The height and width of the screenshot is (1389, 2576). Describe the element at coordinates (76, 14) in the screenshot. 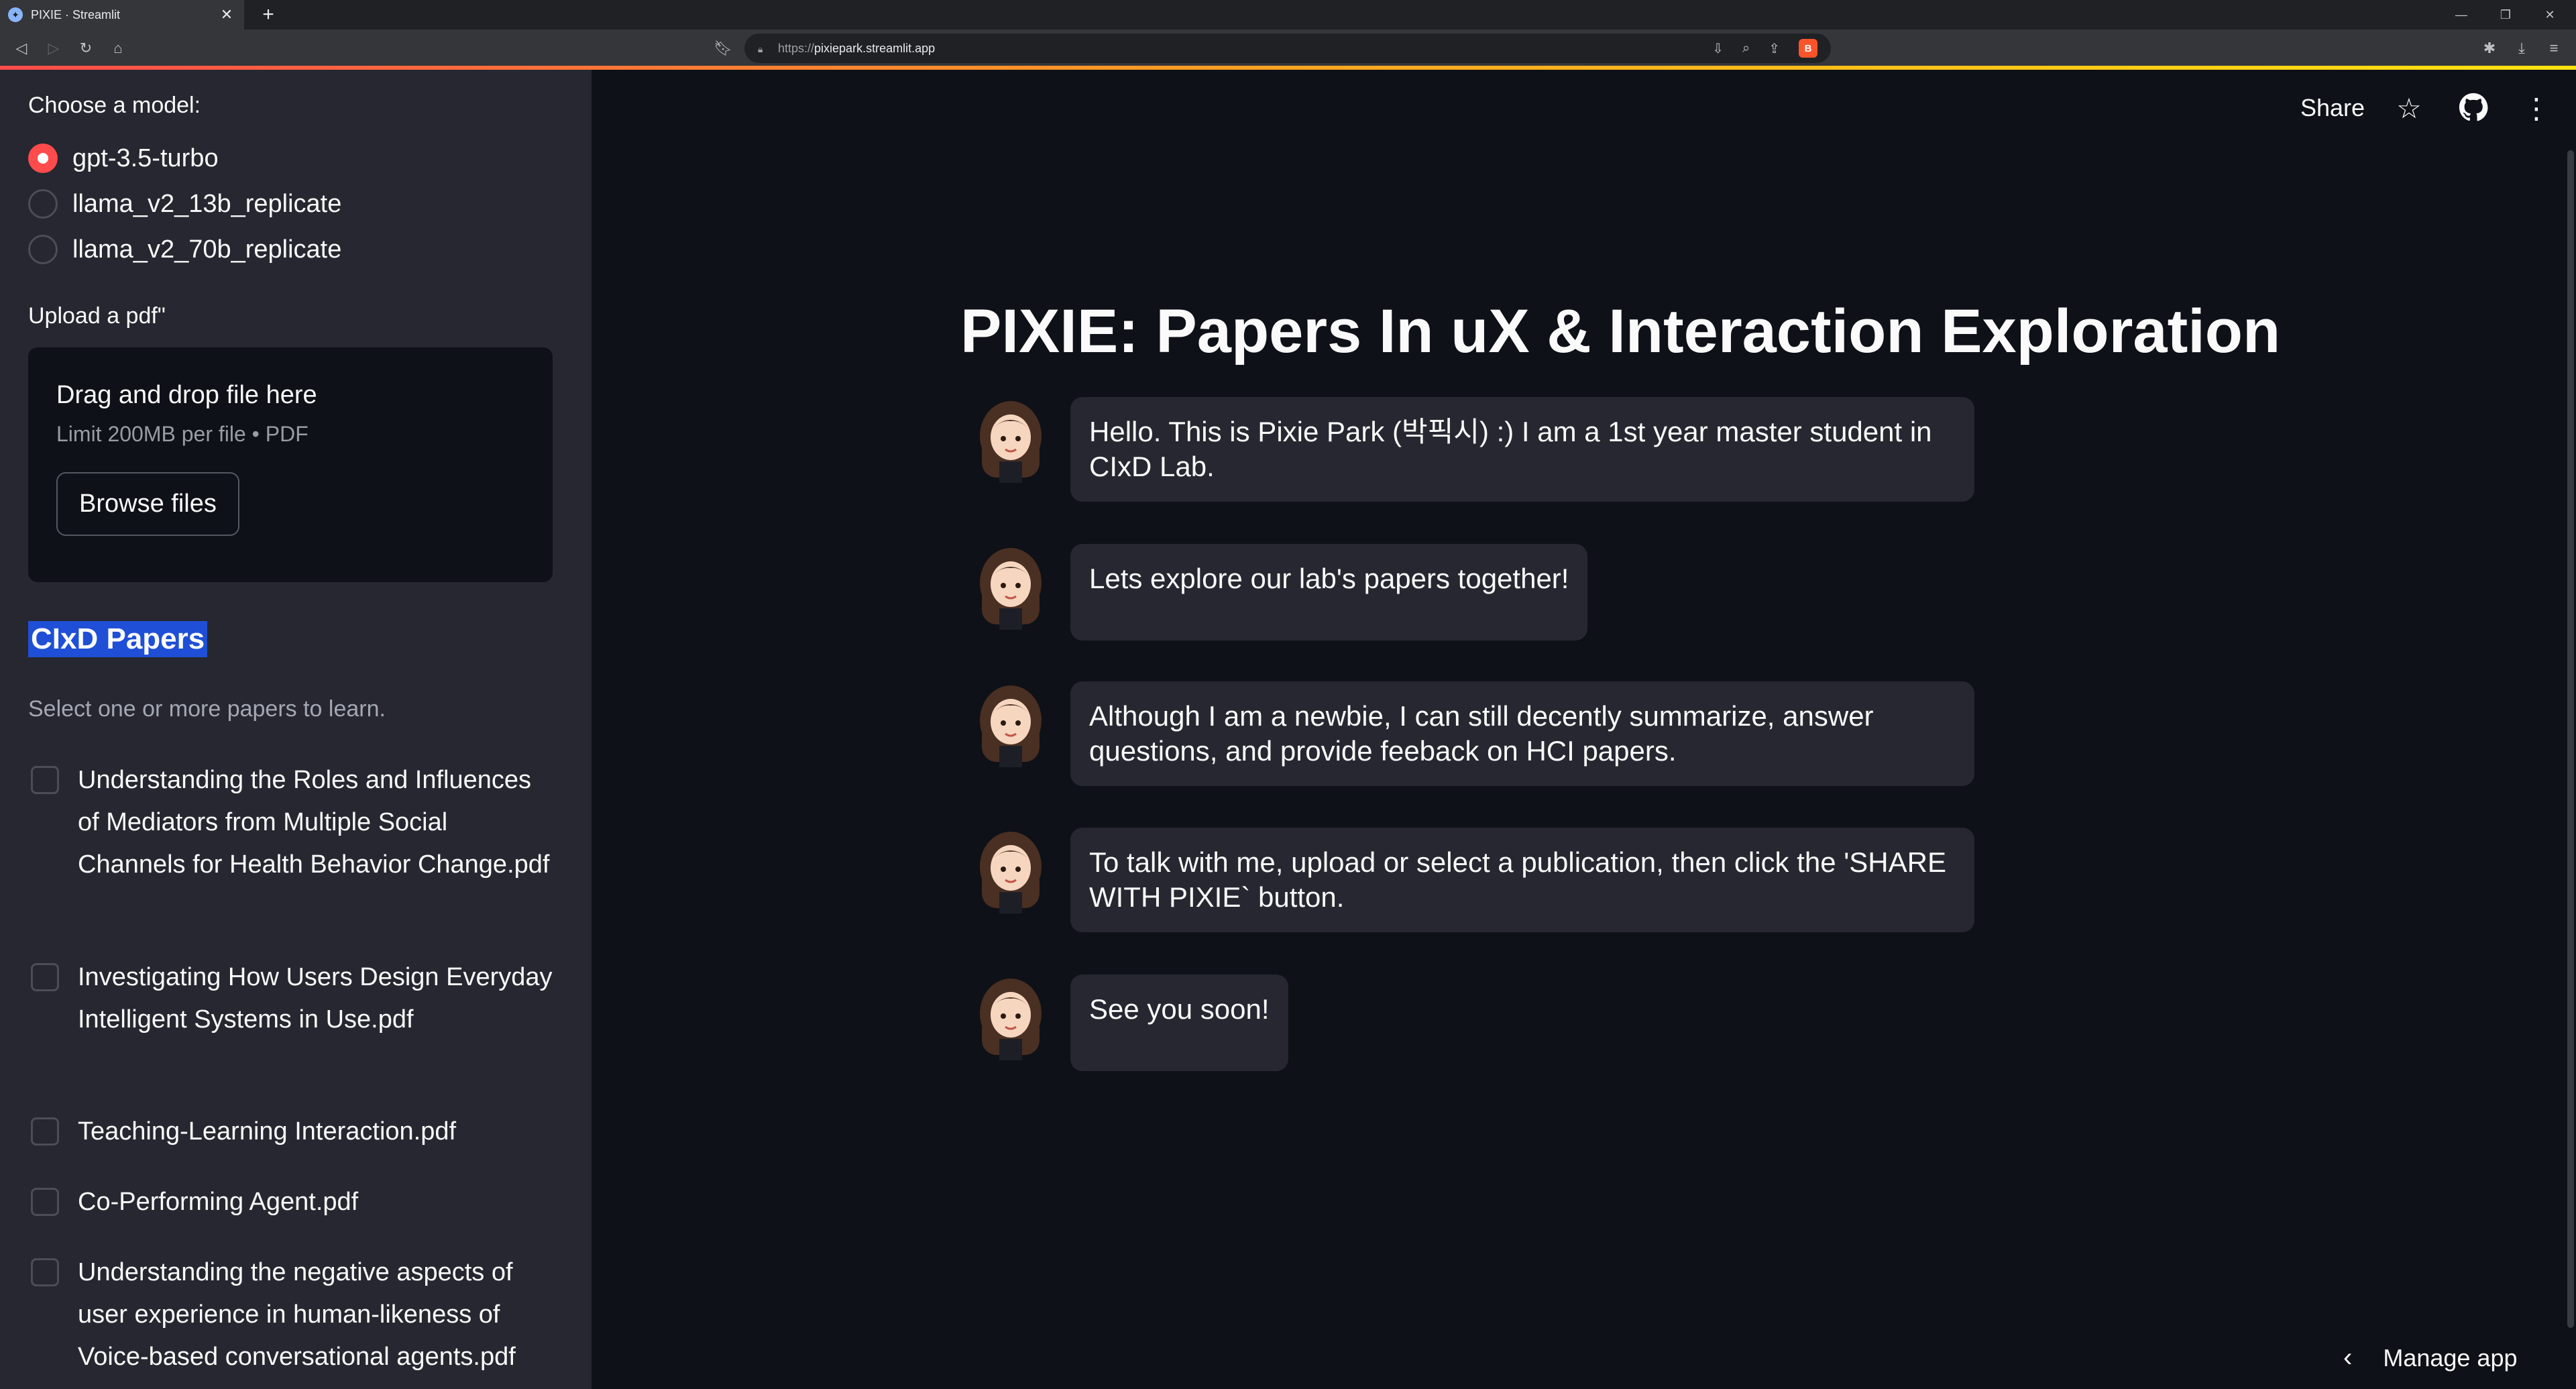

I see `tab-title: PIXIE · Streamlit` at that location.